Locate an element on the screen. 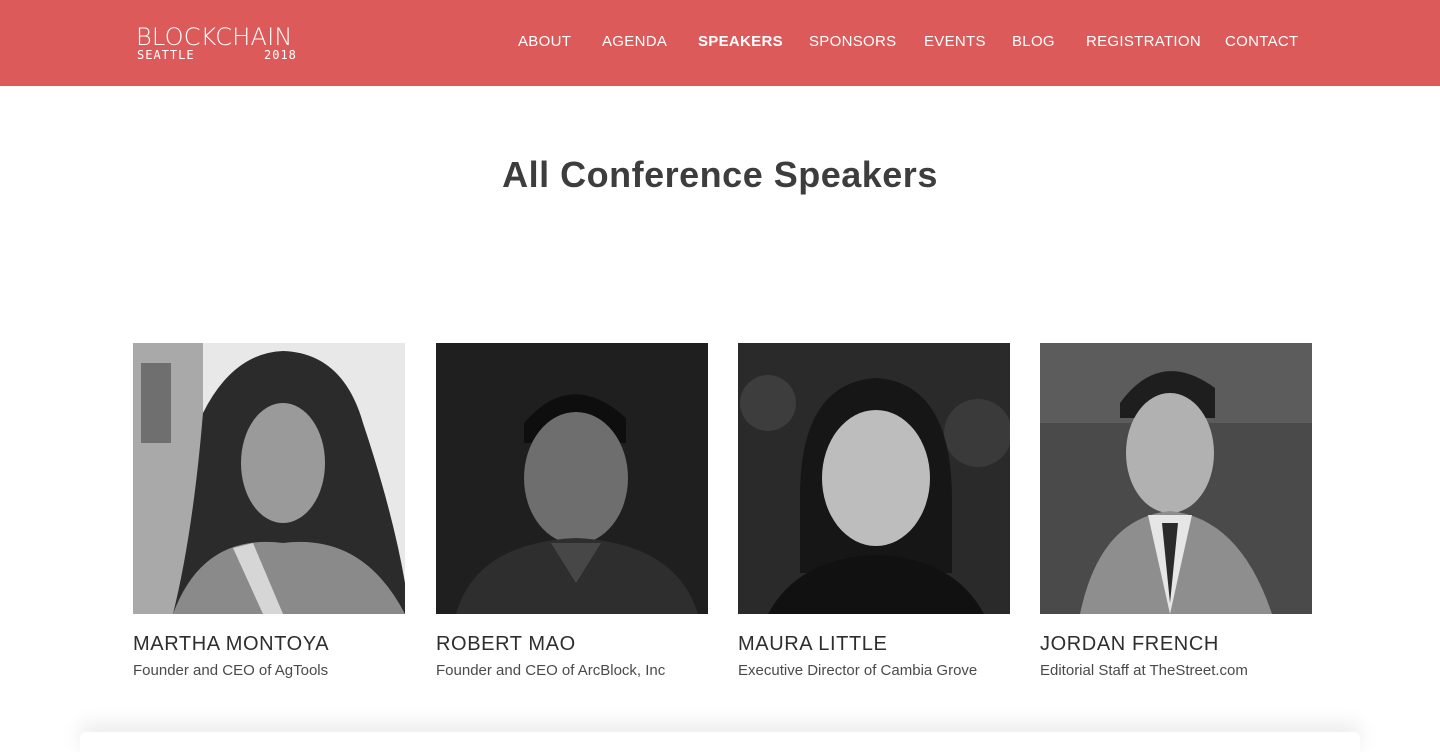  nav-registration: REGISTRATION is located at coordinates (1143, 42).